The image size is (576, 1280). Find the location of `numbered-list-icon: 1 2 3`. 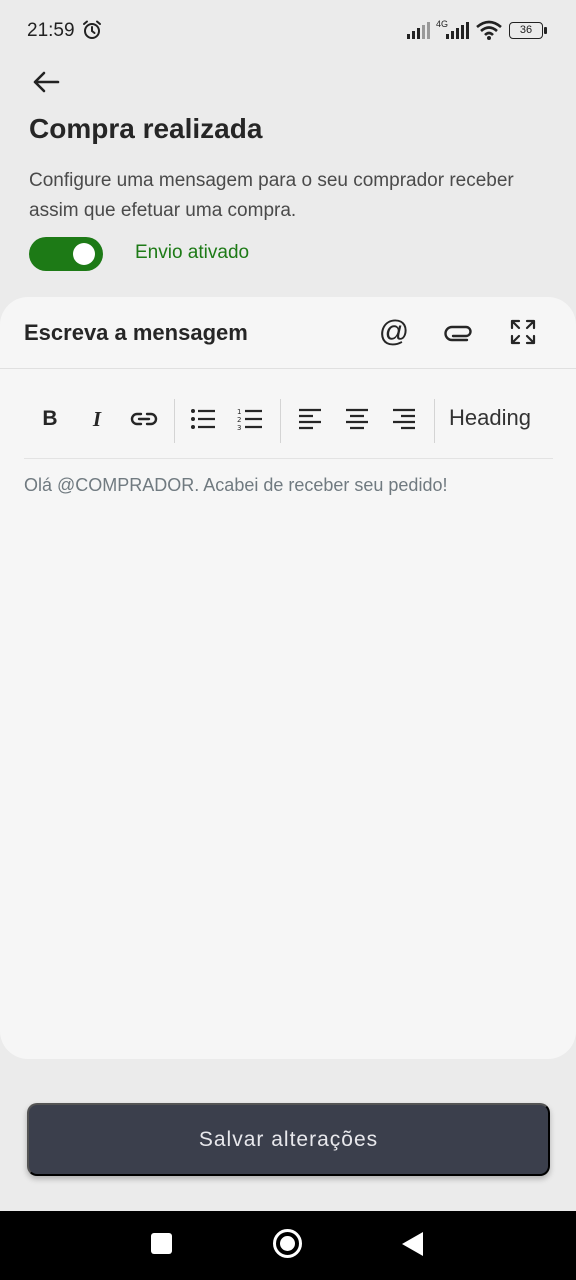

numbered-list-icon: 1 2 3 is located at coordinates (250, 419).